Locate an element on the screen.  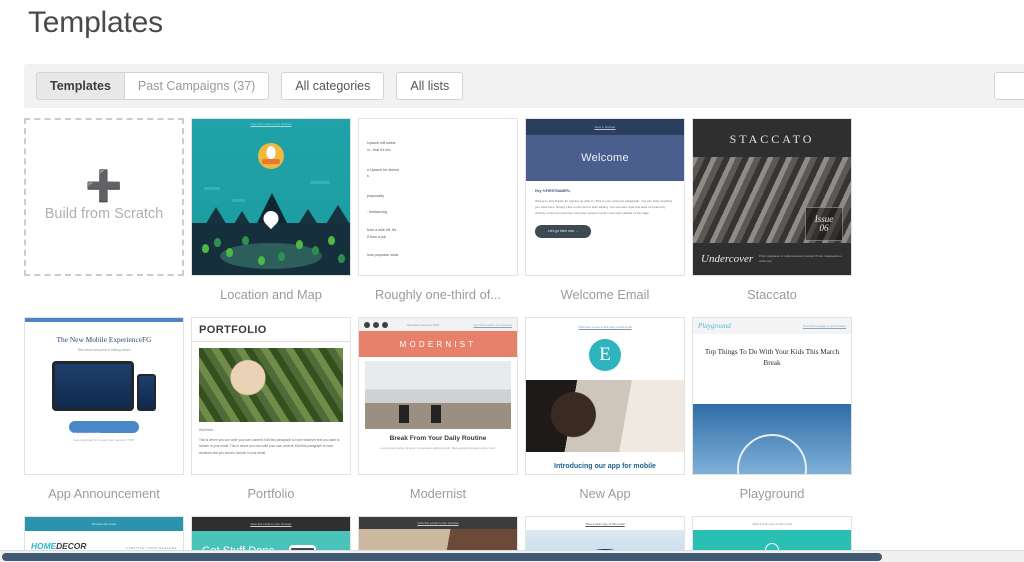
preheader-bar: Browse this email is located at coordinates (104, 524).